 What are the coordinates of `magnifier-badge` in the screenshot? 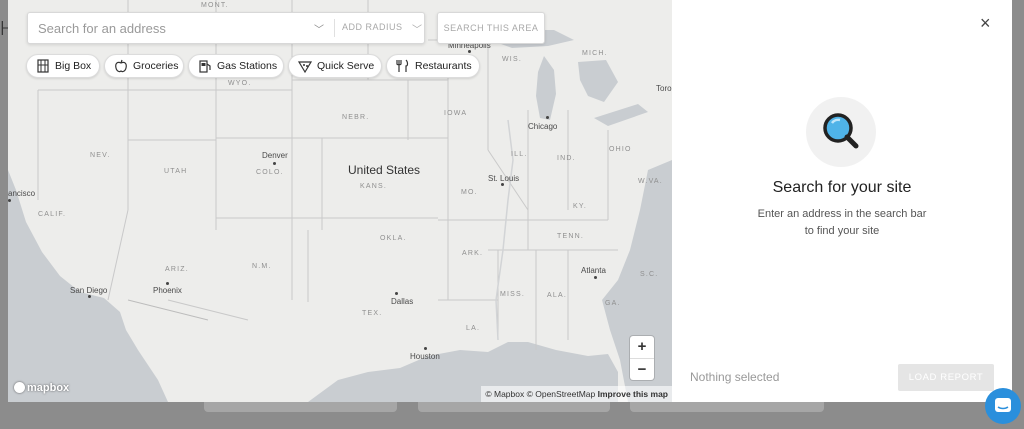 It's located at (841, 132).